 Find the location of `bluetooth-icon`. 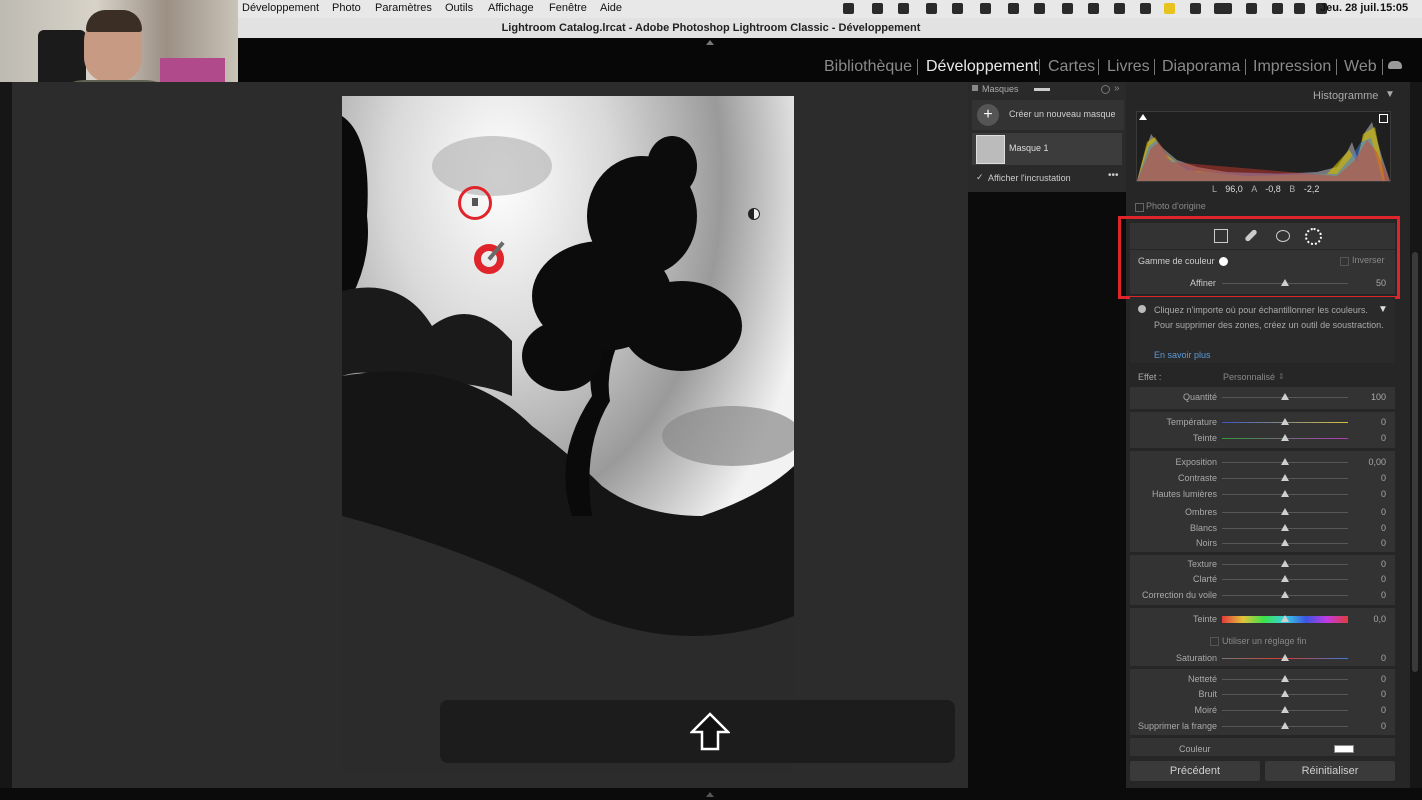

bluetooth-icon is located at coordinates (1195, 8).